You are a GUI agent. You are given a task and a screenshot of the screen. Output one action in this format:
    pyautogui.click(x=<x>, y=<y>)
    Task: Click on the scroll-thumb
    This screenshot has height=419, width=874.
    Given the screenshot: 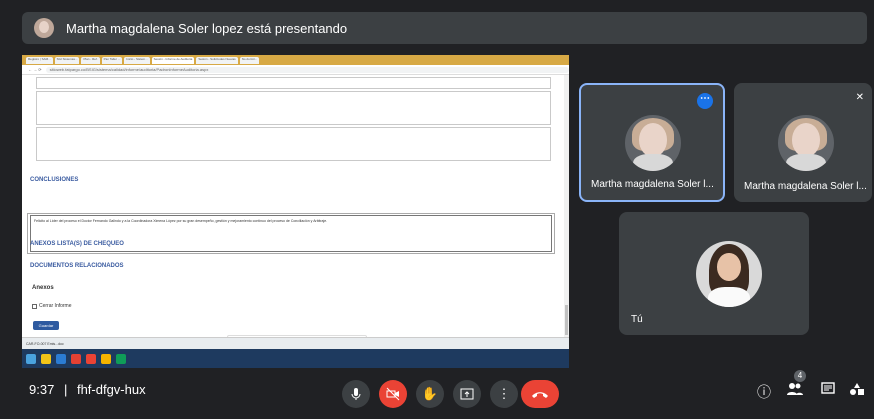 What is the action you would take?
    pyautogui.click(x=566, y=320)
    